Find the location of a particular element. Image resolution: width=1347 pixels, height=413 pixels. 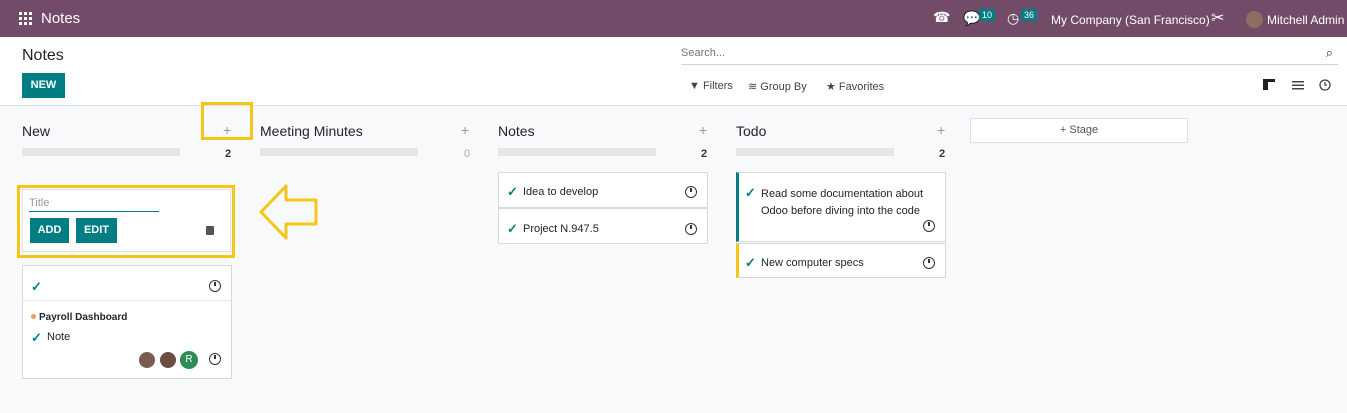

tag-label: Payroll Dashboard is located at coordinates (83, 317).